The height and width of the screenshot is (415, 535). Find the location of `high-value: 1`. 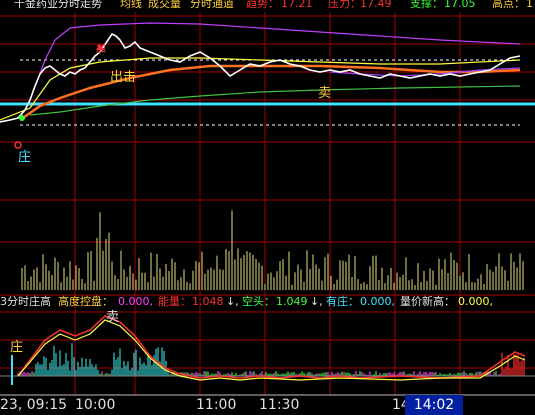

high-value: 1 is located at coordinates (529, 5).